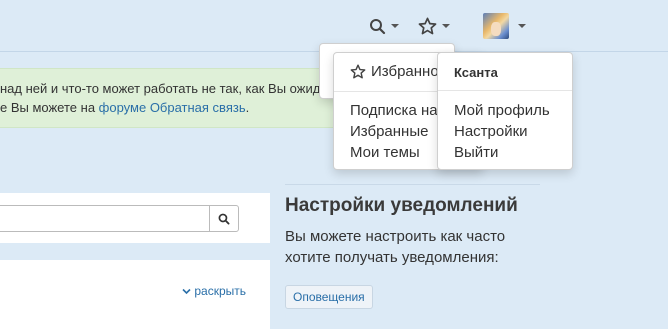 This screenshot has height=329, width=668. What do you see at coordinates (394, 110) in the screenshot?
I see `favorites-item-subscriptions: Подписка на` at bounding box center [394, 110].